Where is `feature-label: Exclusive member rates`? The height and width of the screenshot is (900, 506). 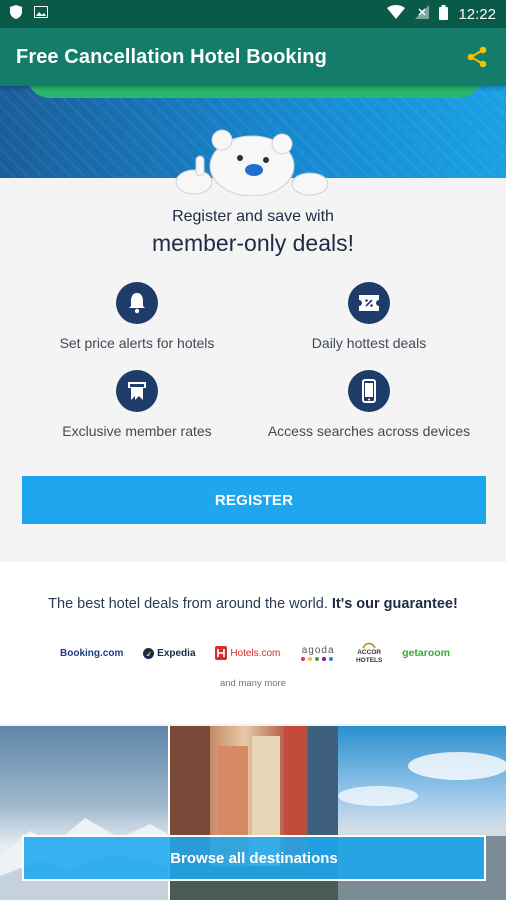
feature-label: Exclusive member rates is located at coordinates (137, 431).